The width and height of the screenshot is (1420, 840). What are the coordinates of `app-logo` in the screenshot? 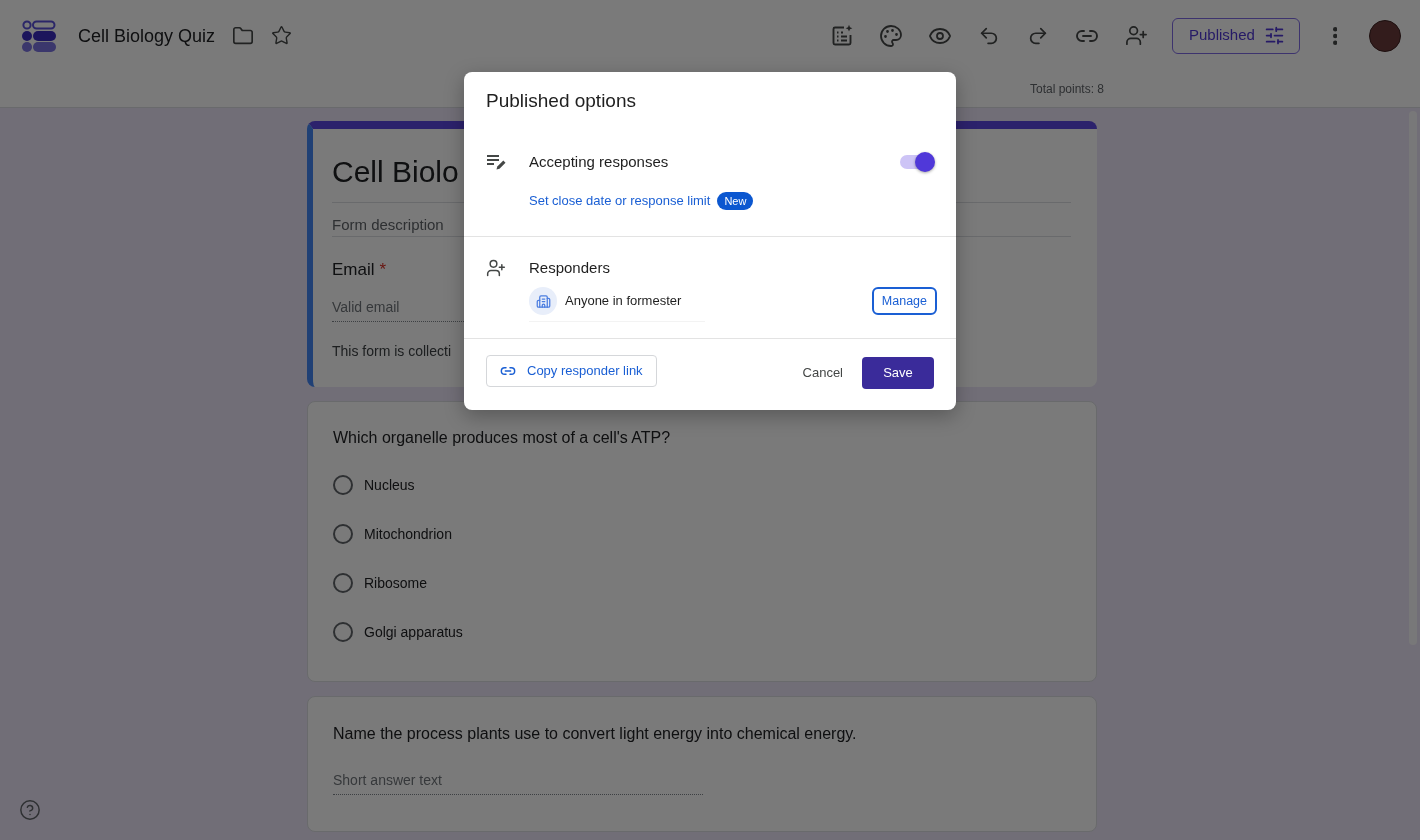 It's located at (39, 35).